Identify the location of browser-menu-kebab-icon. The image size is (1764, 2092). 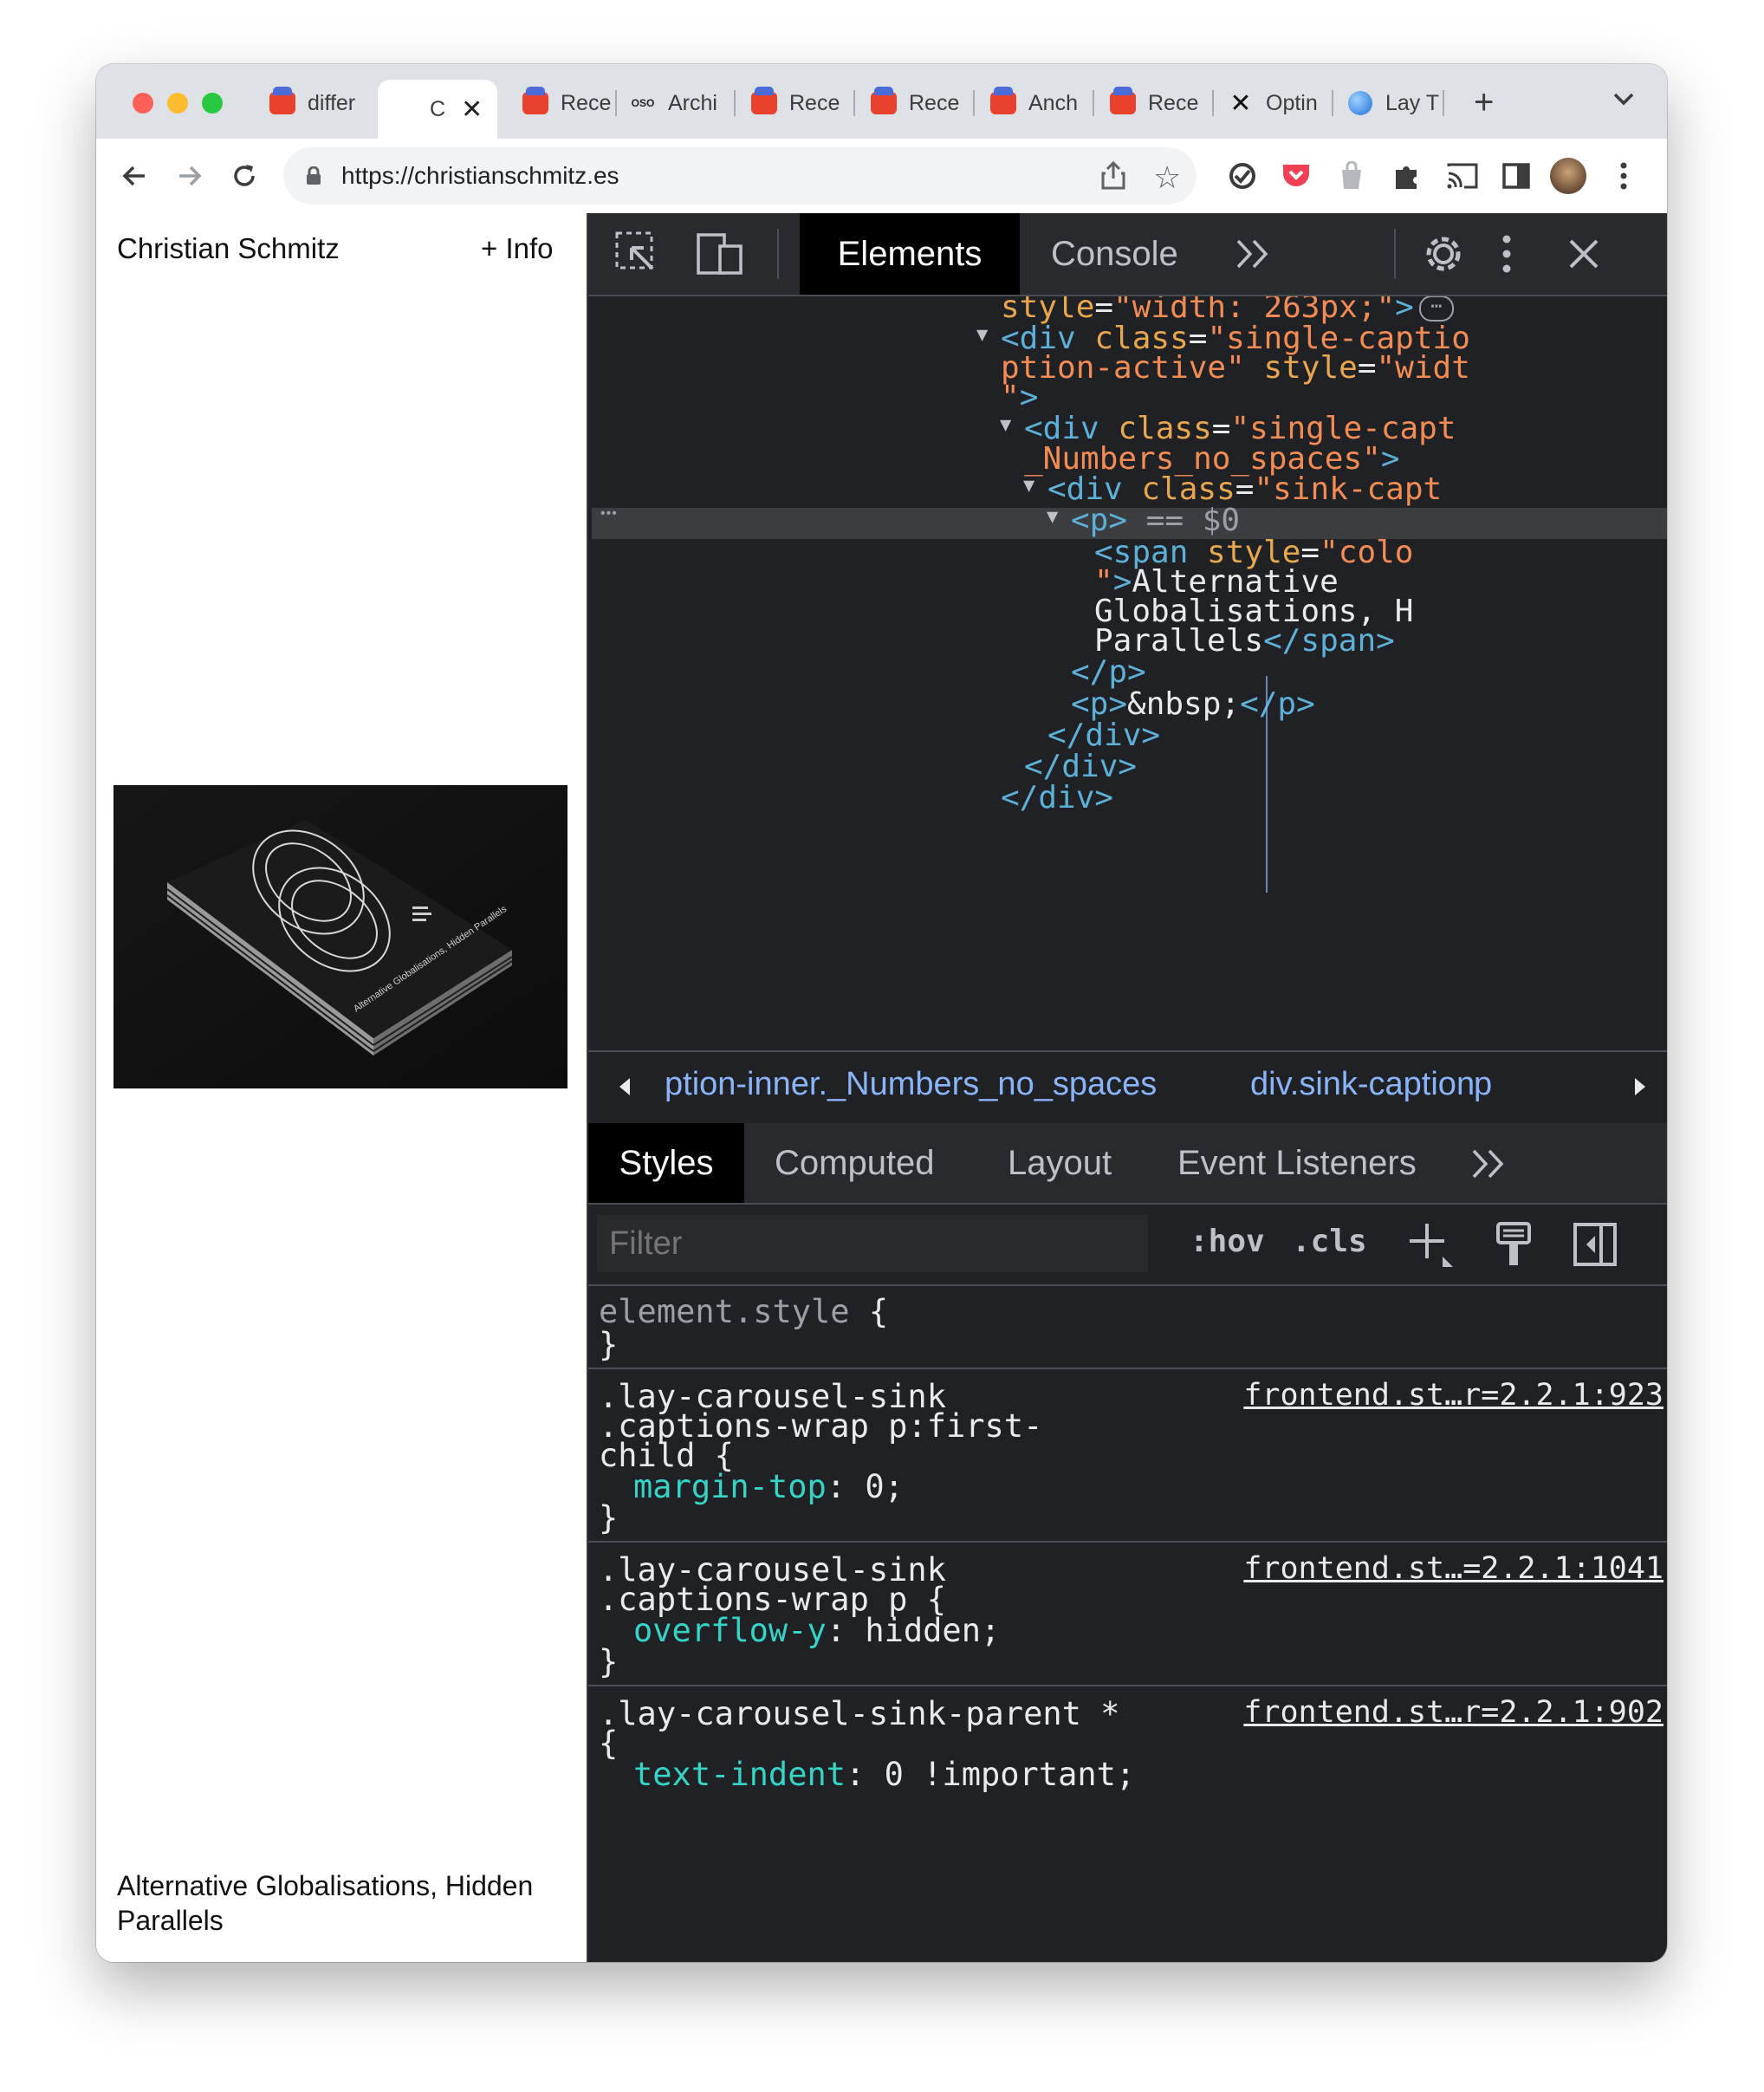
(1623, 176).